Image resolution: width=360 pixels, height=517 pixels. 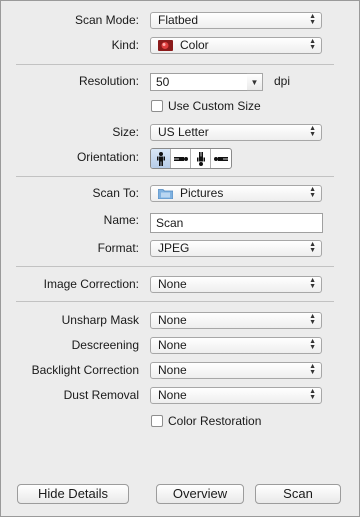 I want to click on orientation-landscape-left, so click(x=181, y=158).